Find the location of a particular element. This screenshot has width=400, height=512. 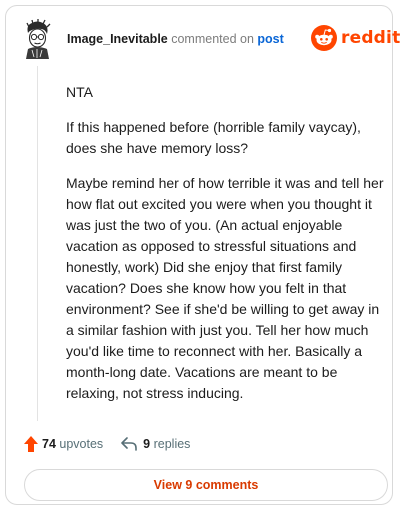

avatar-sketch-icon is located at coordinates (38, 39).